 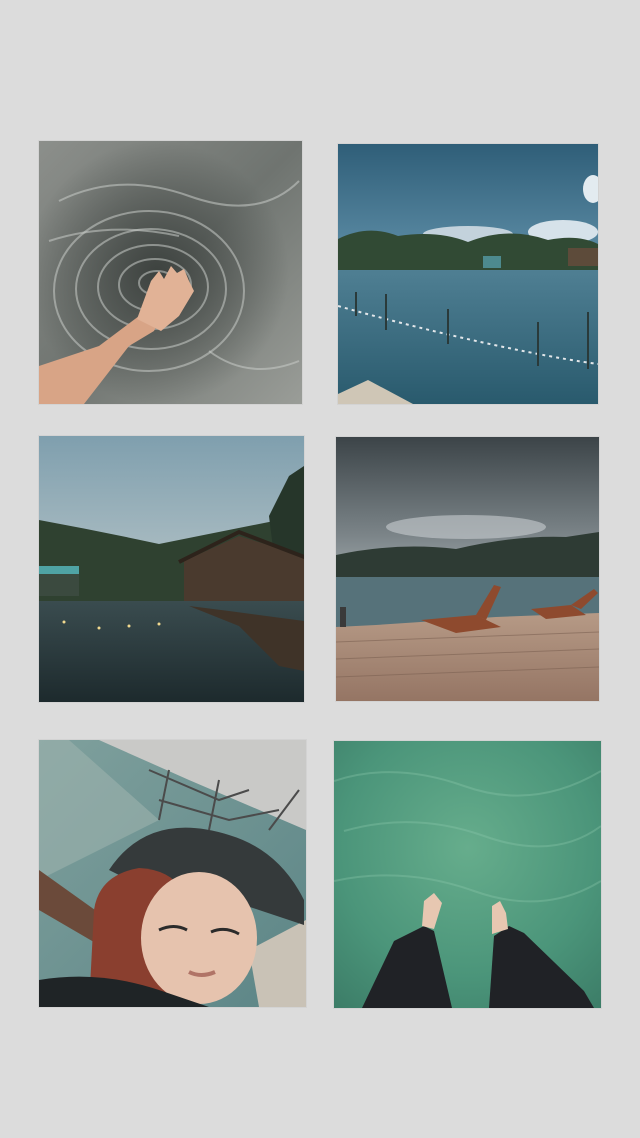 What do you see at coordinates (467, 569) in the screenshot?
I see `photo-deck-lounge-chairs` at bounding box center [467, 569].